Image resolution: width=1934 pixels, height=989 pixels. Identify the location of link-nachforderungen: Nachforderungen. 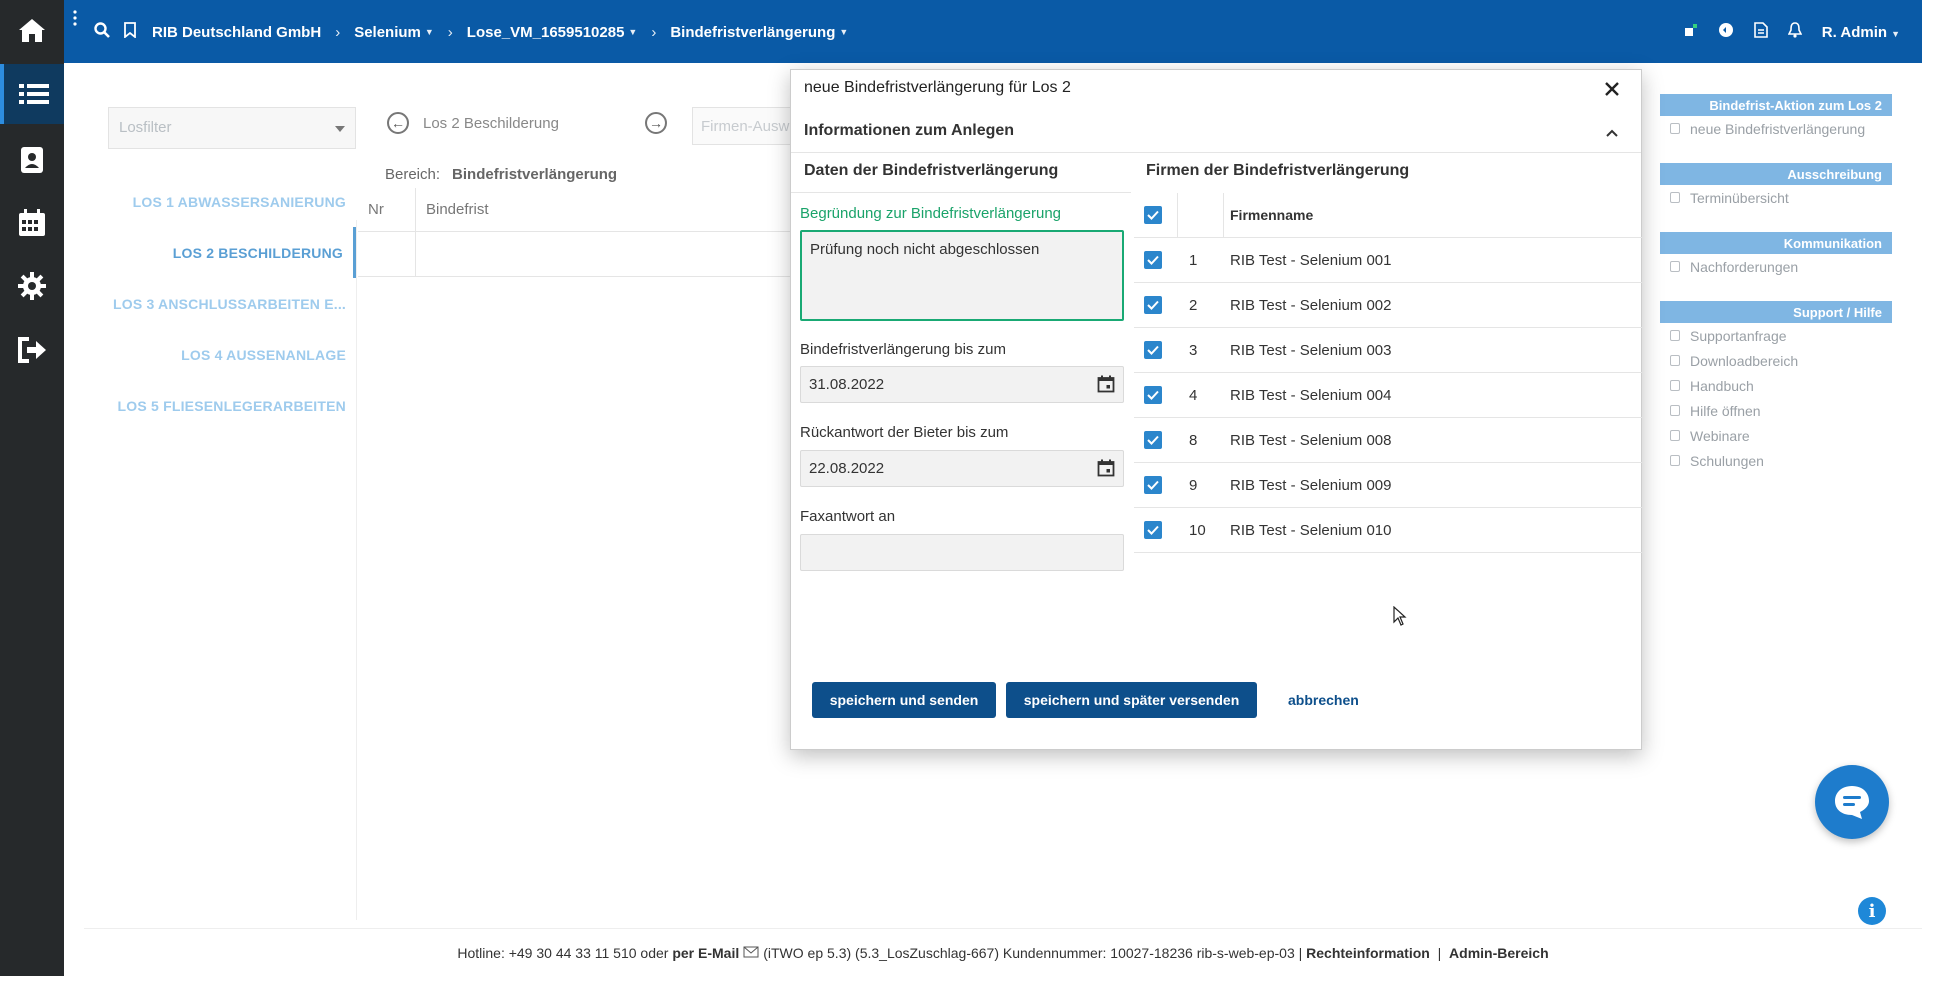
(1776, 266).